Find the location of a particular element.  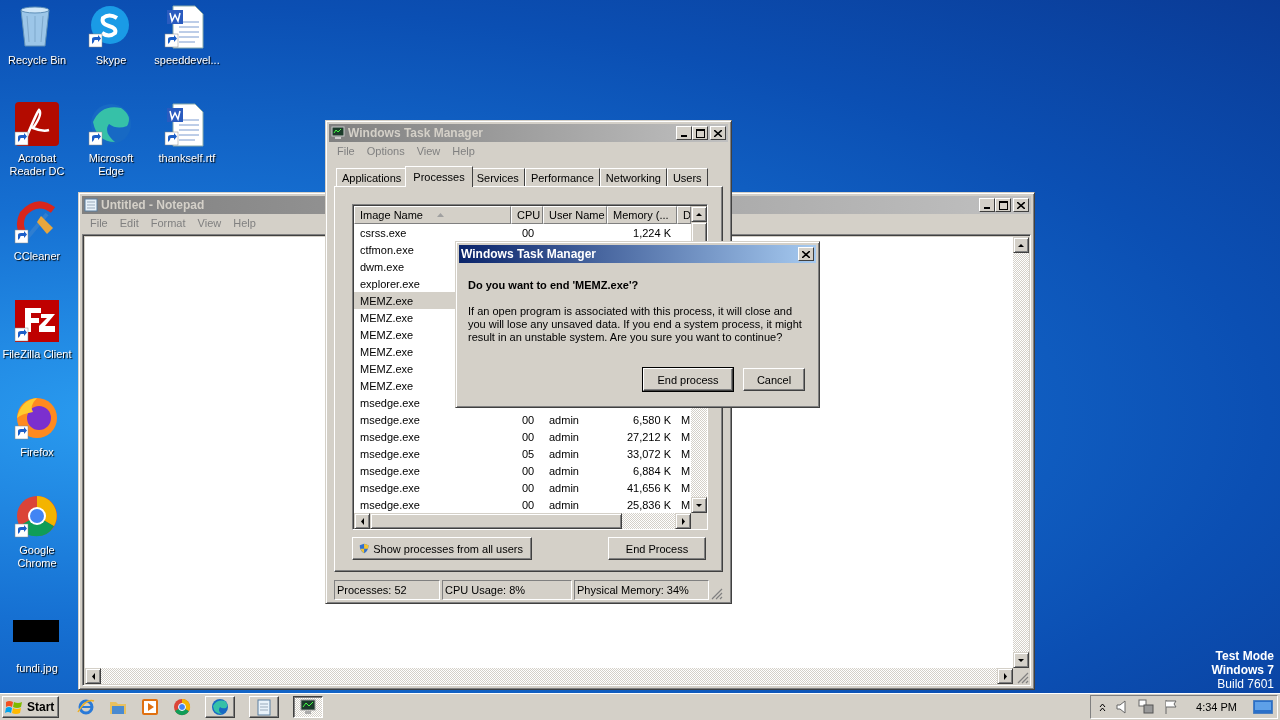

os-notice-text: Build 7601 is located at coordinates (1245, 684).